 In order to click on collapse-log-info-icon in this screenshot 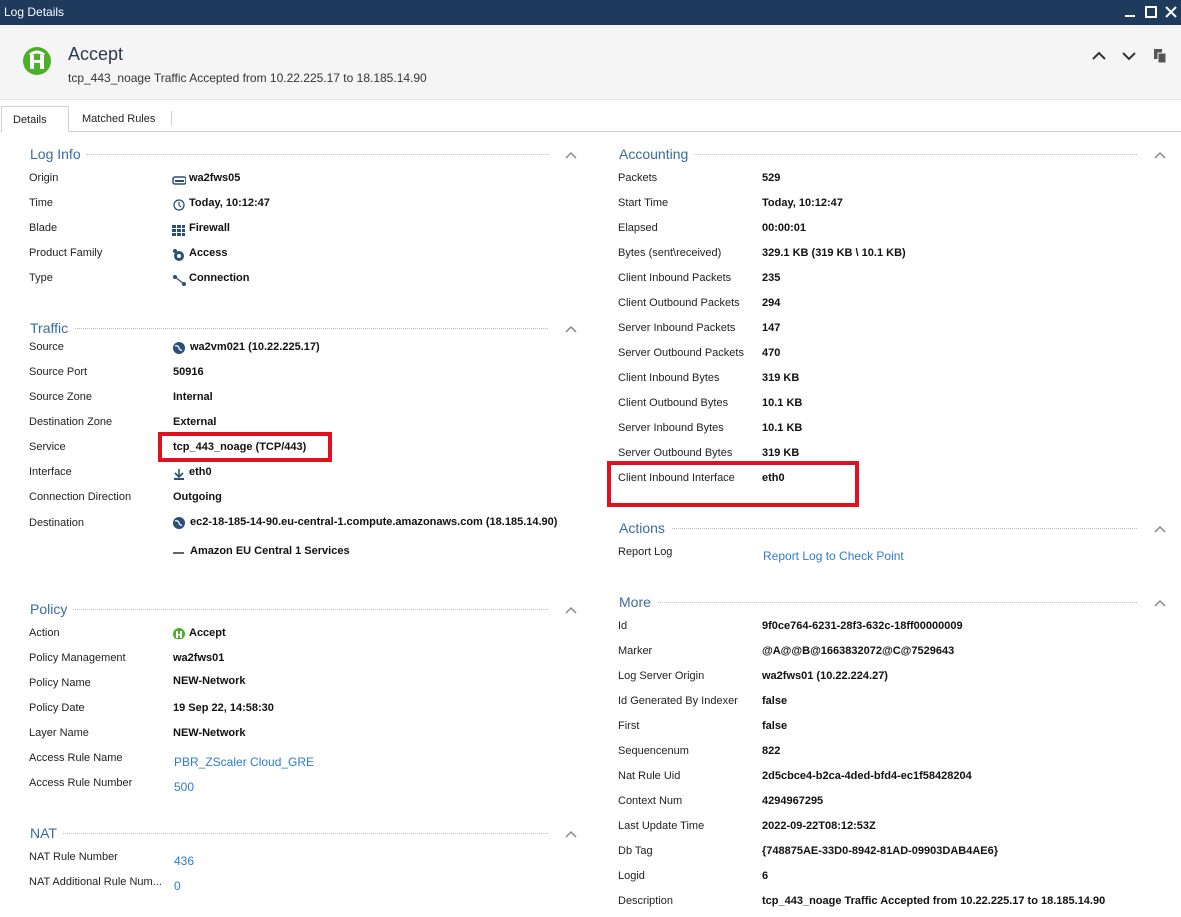, I will do `click(571, 155)`.